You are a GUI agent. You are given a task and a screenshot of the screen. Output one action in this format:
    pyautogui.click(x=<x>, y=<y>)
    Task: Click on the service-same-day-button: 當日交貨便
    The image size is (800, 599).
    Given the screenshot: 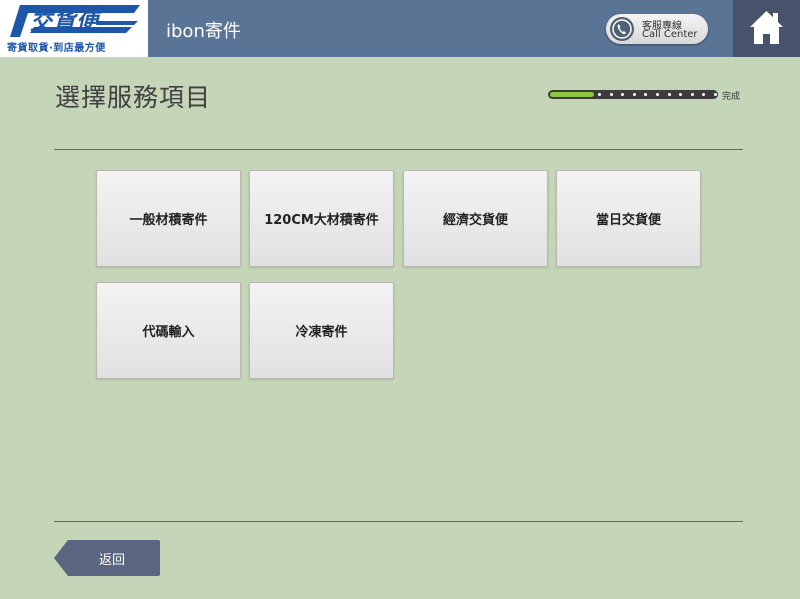 What is the action you would take?
    pyautogui.click(x=628, y=218)
    